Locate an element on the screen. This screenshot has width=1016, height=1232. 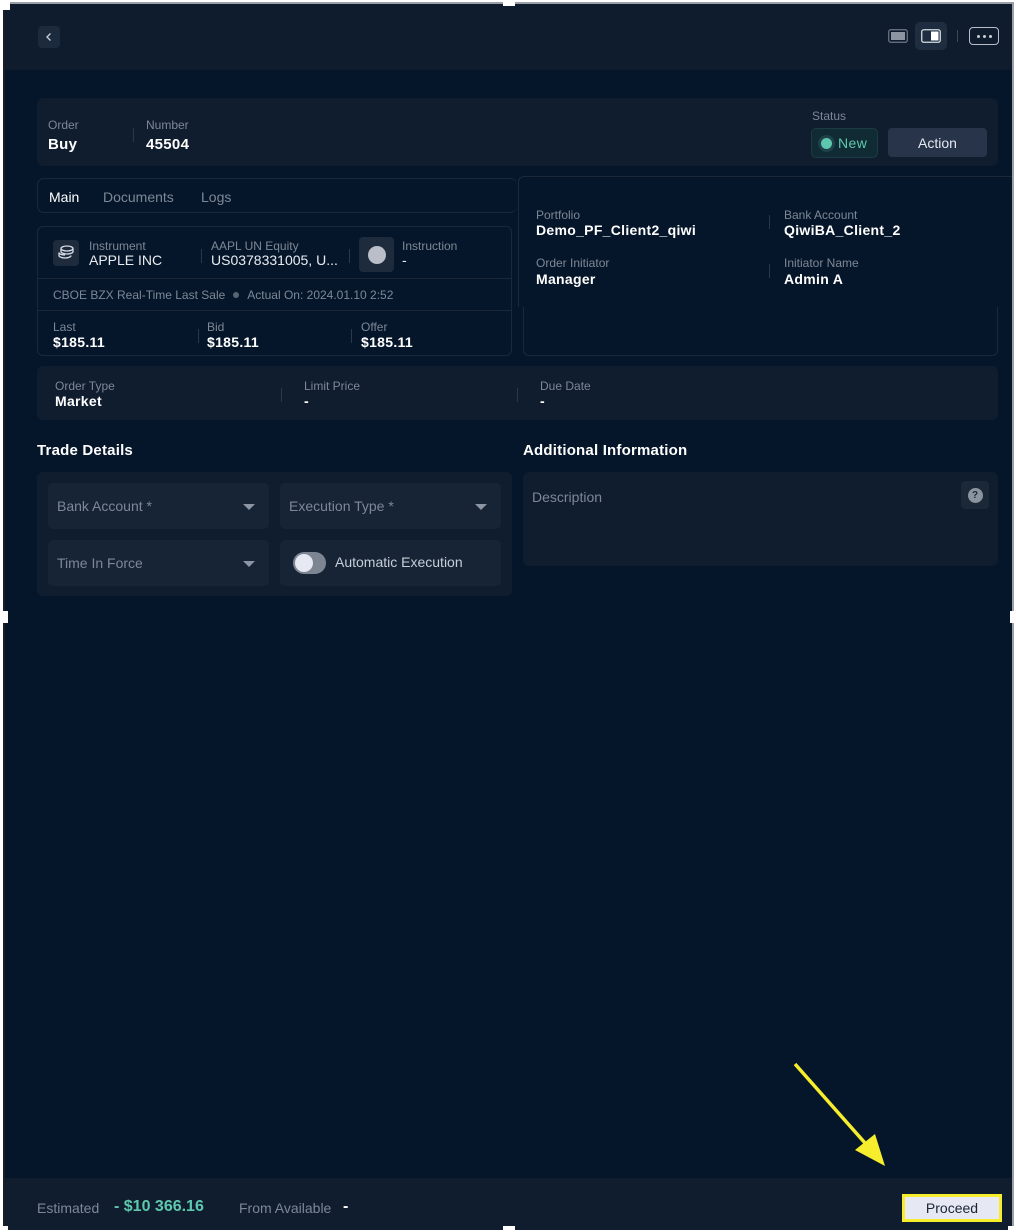
instruction-button is located at coordinates (376, 254).